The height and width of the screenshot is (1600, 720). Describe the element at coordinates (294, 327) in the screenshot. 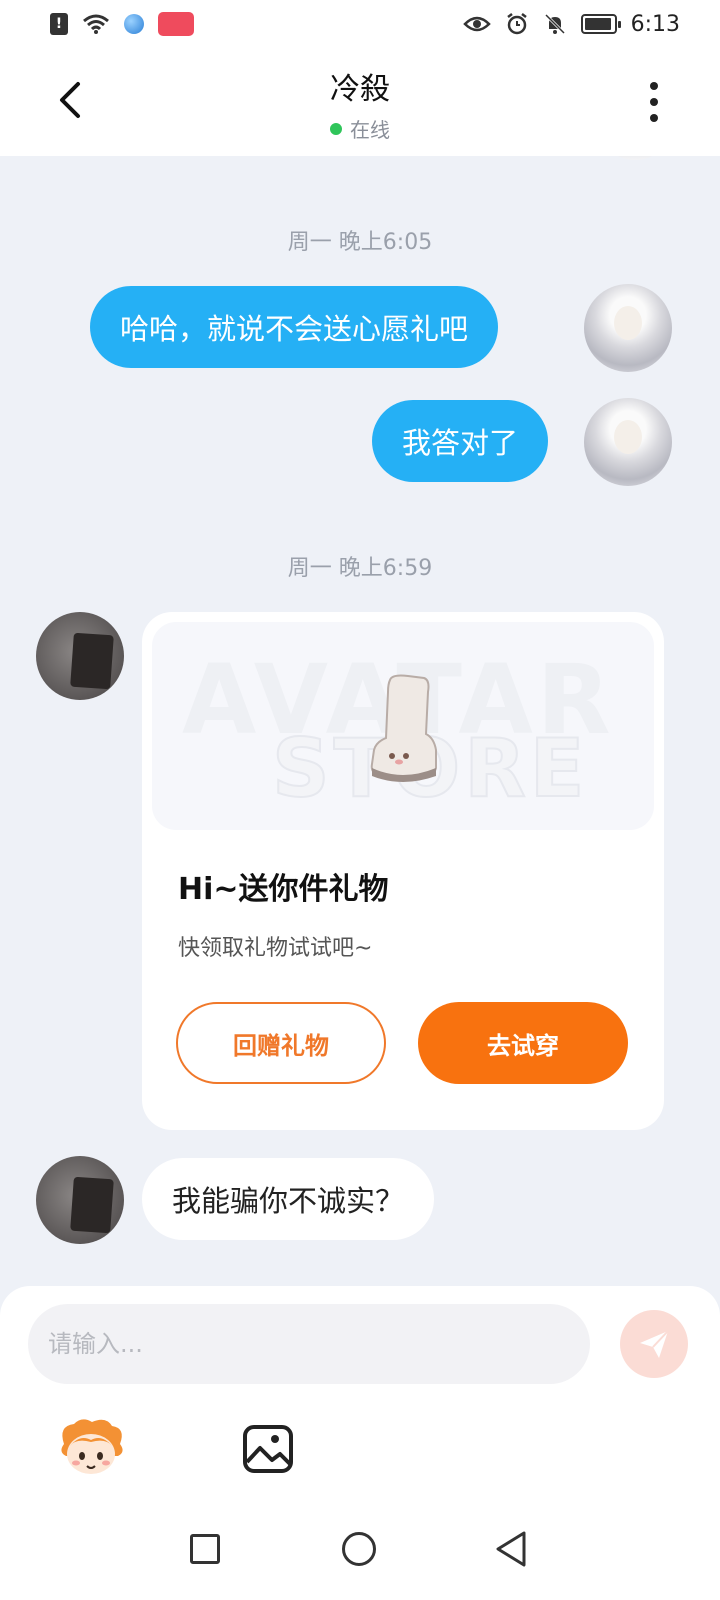

I see `outgoing-message-bubble: 哈哈，就说不会送心愿礼吧` at that location.